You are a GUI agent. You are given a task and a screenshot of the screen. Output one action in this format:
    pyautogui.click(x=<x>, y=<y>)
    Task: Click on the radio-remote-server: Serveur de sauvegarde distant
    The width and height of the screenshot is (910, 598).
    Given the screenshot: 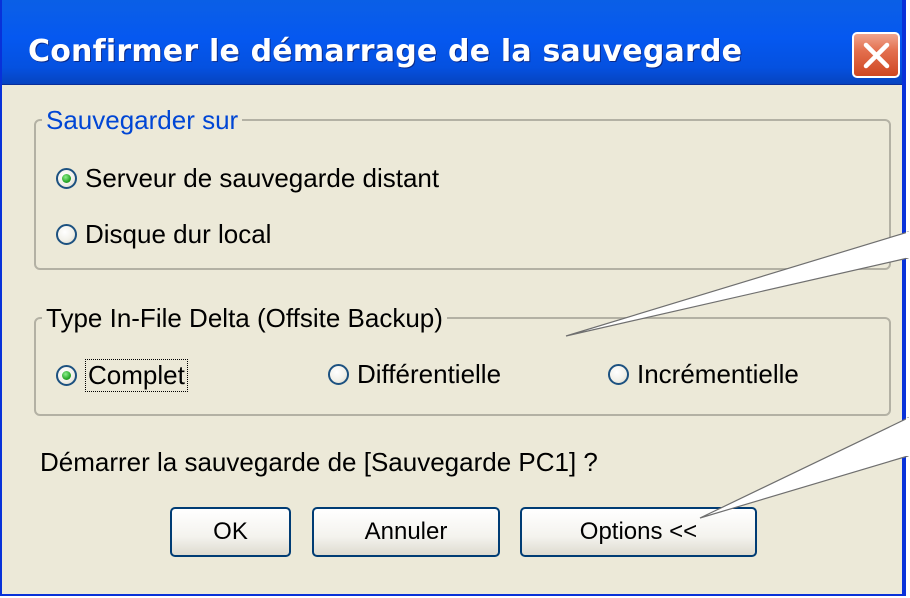 What is the action you would take?
    pyautogui.click(x=247, y=178)
    